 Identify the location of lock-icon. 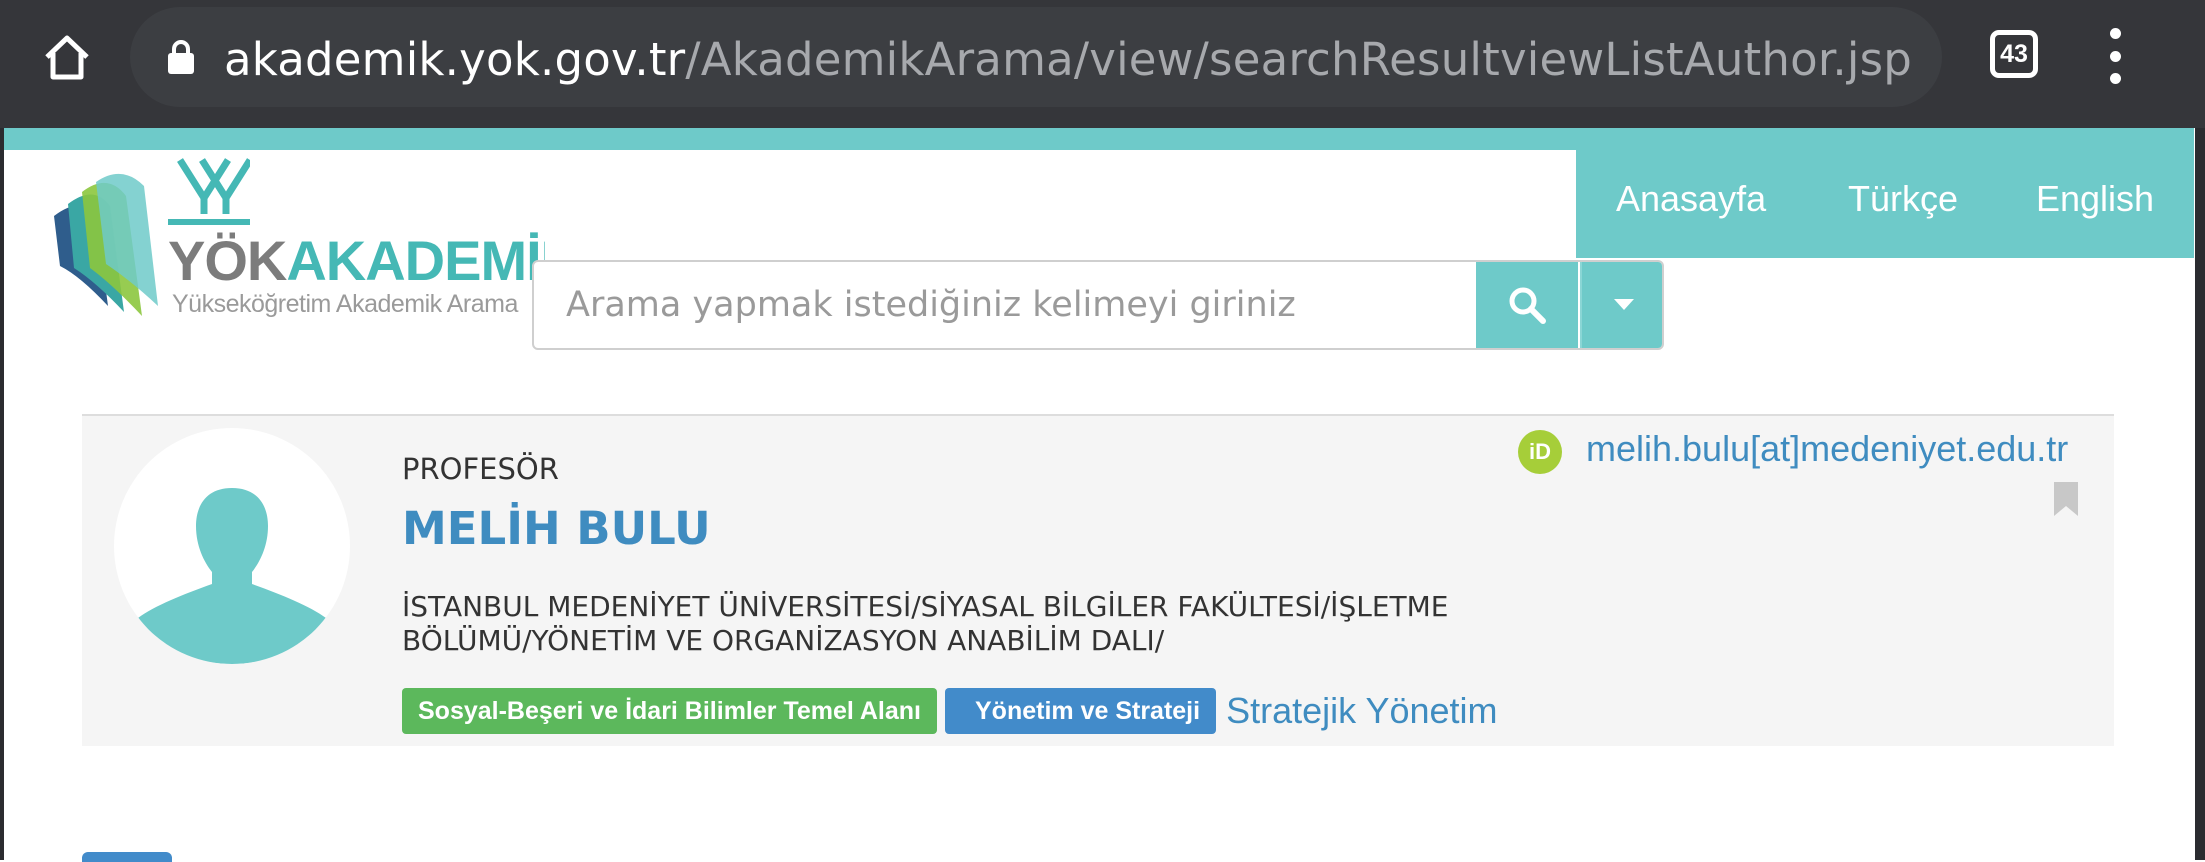
(181, 57).